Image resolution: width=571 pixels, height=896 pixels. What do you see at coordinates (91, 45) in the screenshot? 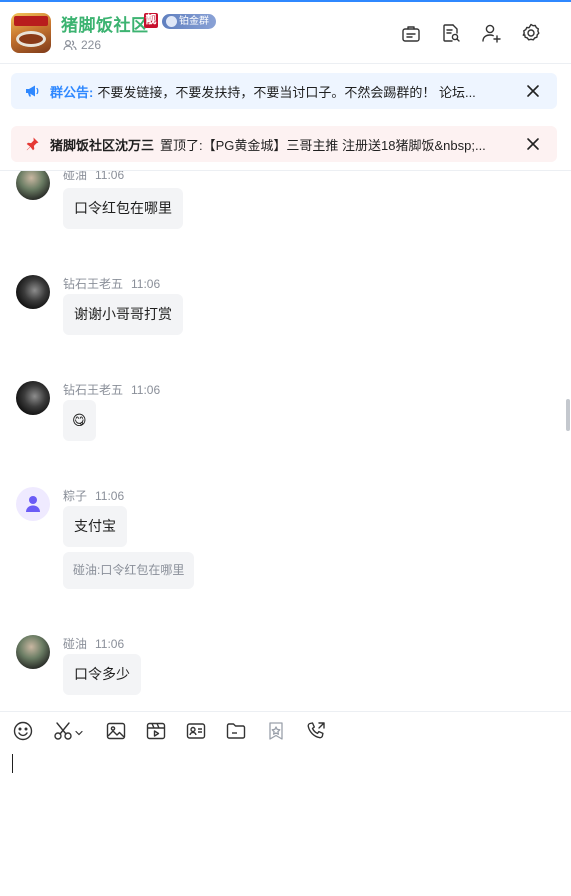
I see `member-count-value: 226` at bounding box center [91, 45].